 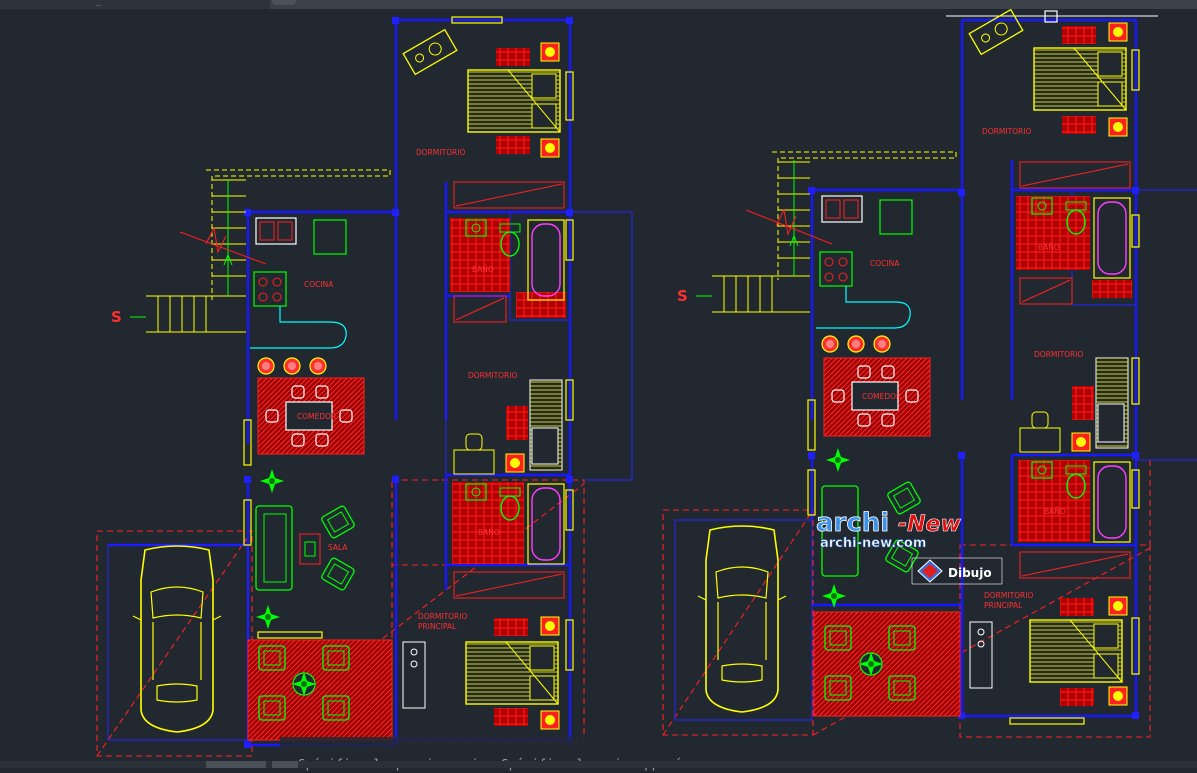 I want to click on bathroom-bottom-left, so click(x=508, y=540).